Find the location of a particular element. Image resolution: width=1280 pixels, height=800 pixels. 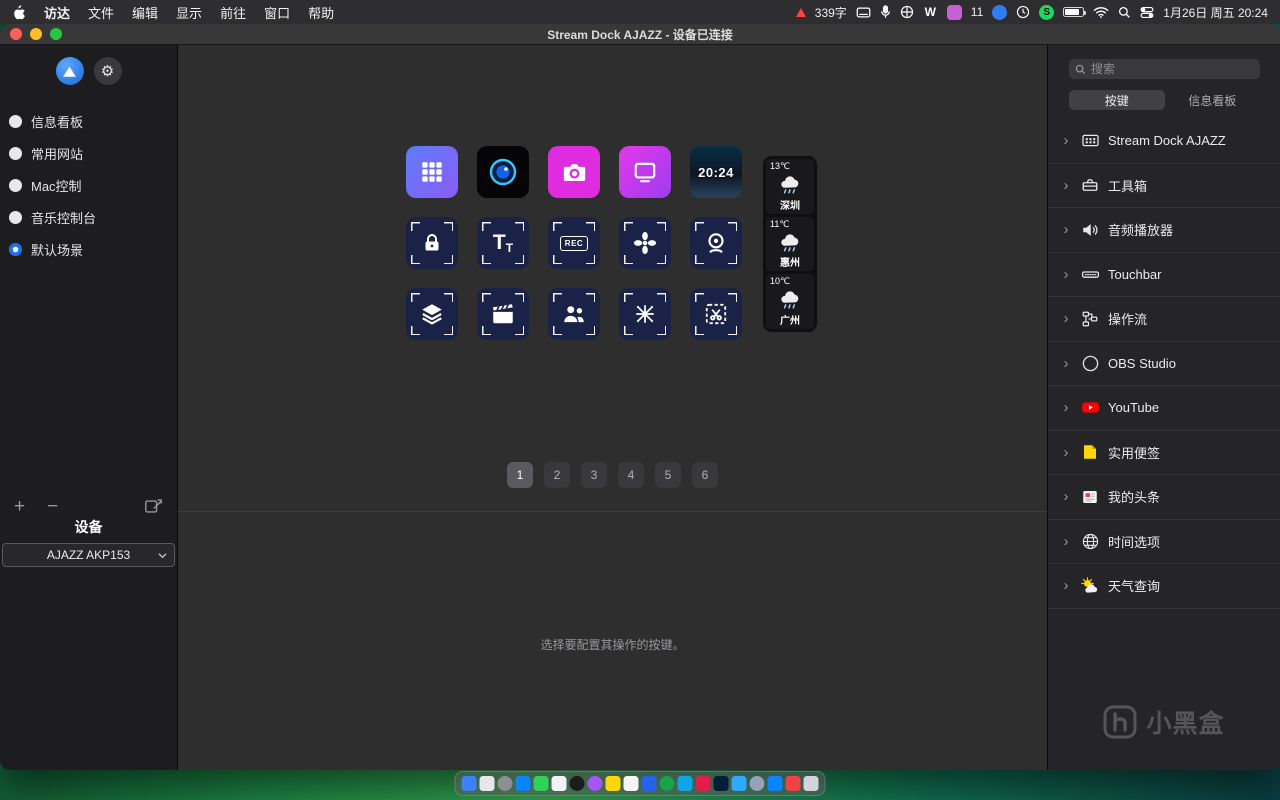

category-time-options: › 时间选项 is located at coordinates (1164, 542).